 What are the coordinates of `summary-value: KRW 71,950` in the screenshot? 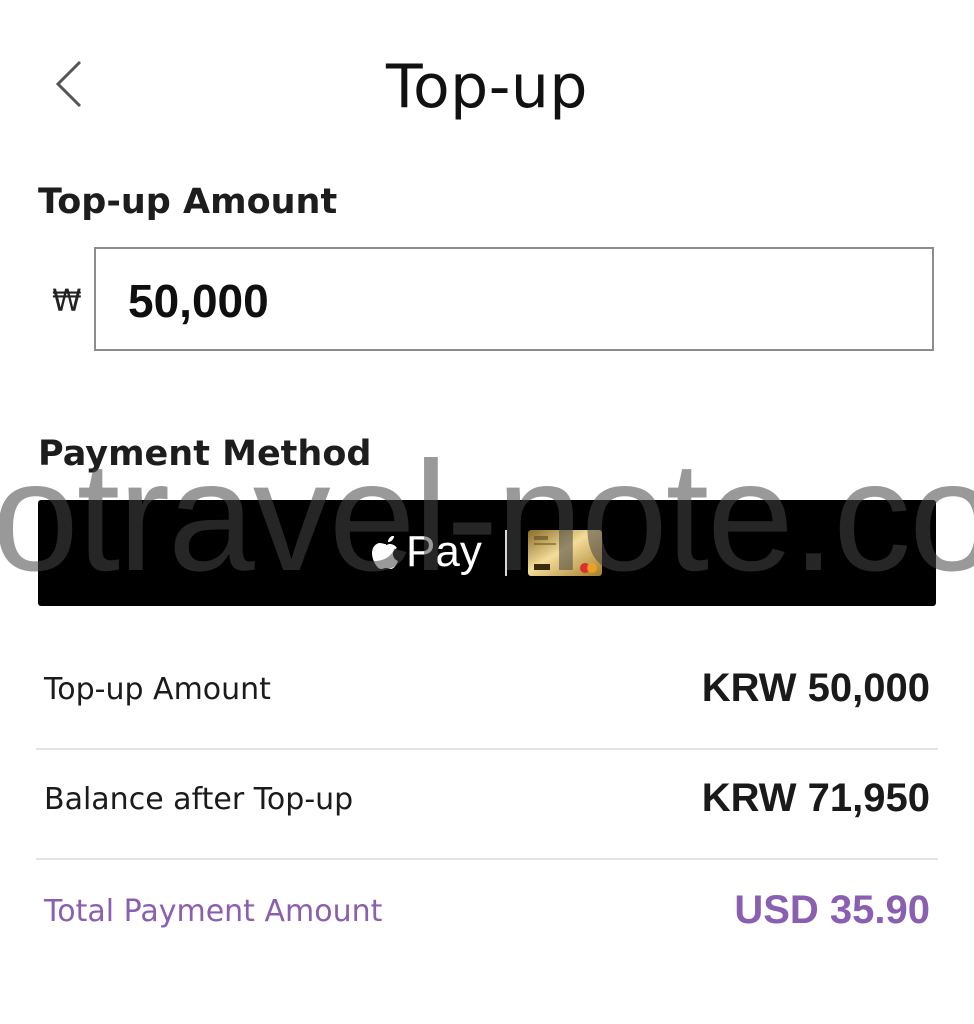 It's located at (815, 798).